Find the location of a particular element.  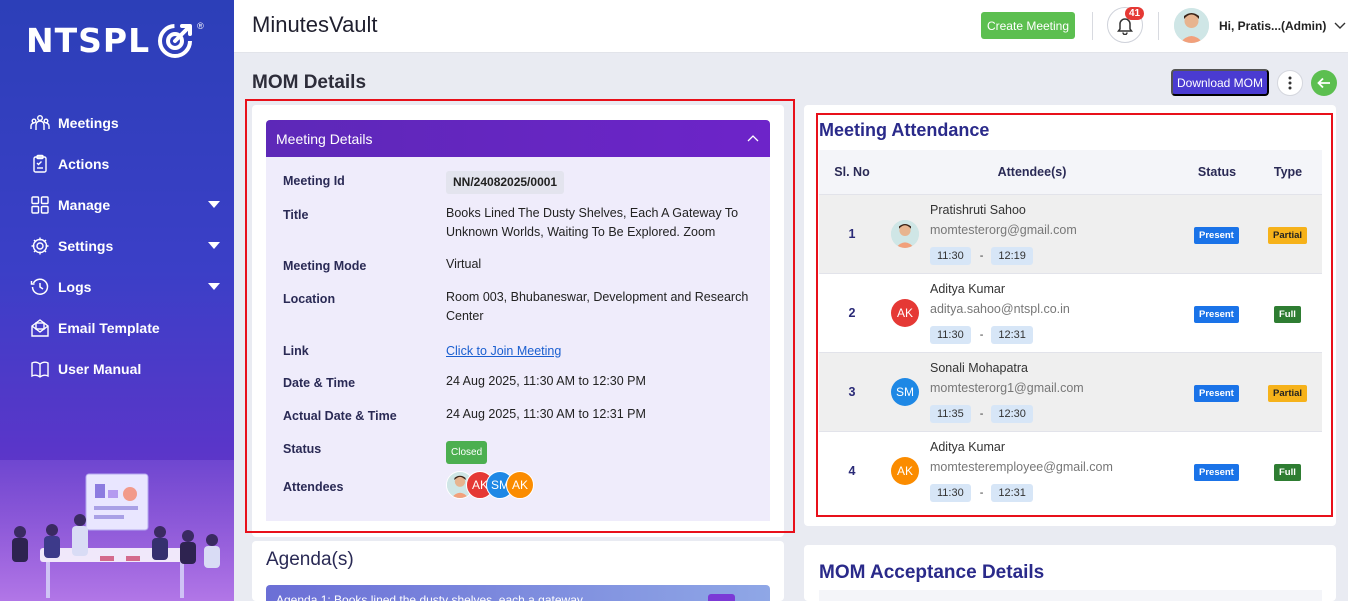

more-options-button is located at coordinates (1290, 83).